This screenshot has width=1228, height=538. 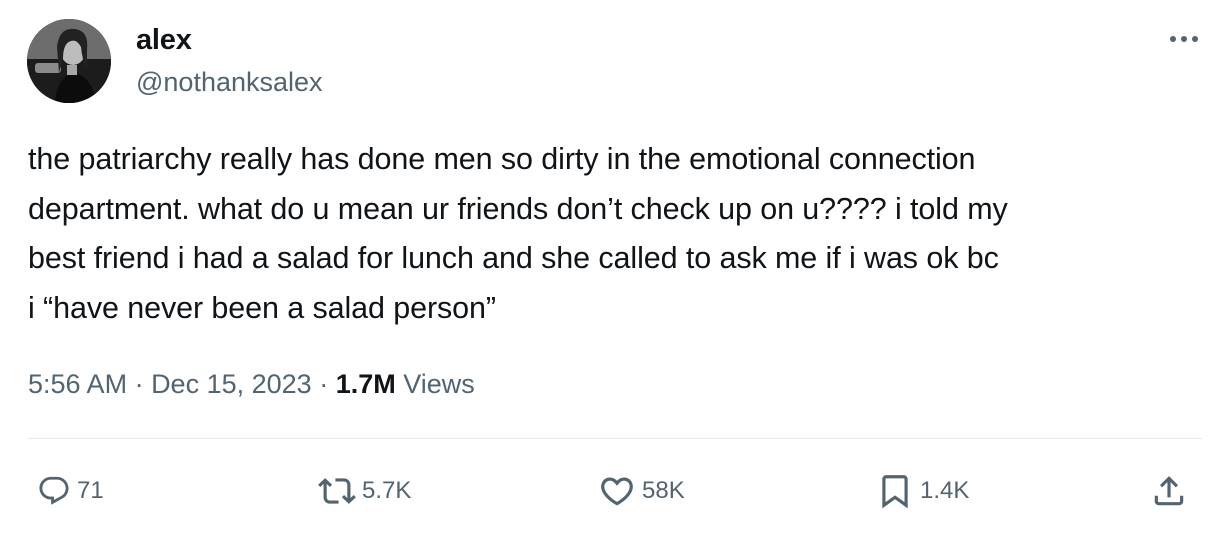 I want to click on share-button, so click(x=1169, y=491).